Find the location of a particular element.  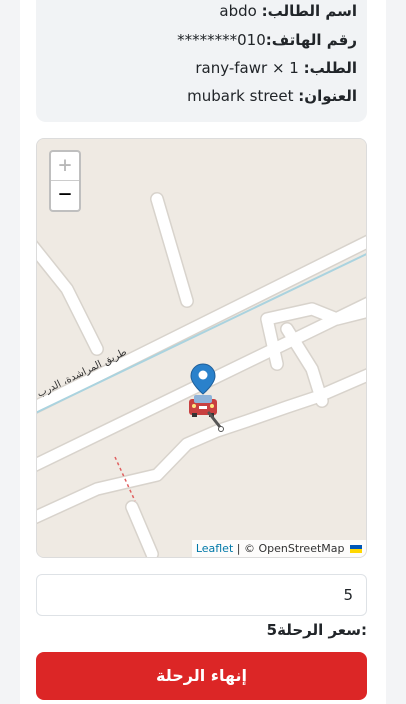

address-row: العنوان: mubark street is located at coordinates (272, 96).